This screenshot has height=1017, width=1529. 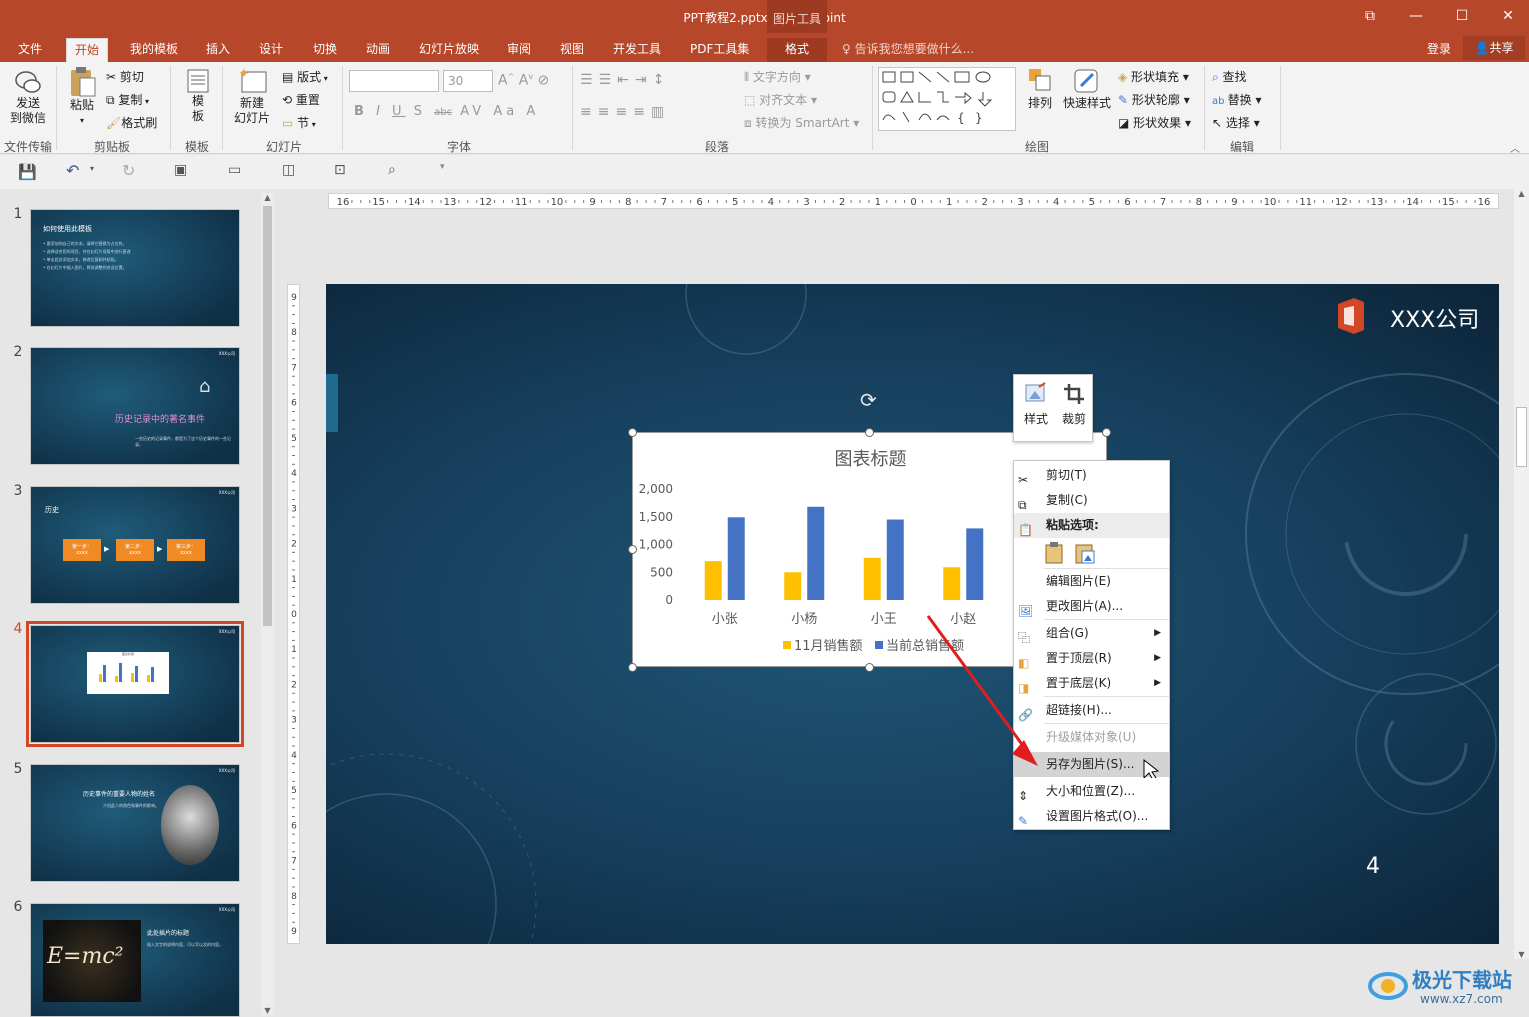 What do you see at coordinates (288, 170) in the screenshot?
I see `present-icon: ◫` at bounding box center [288, 170].